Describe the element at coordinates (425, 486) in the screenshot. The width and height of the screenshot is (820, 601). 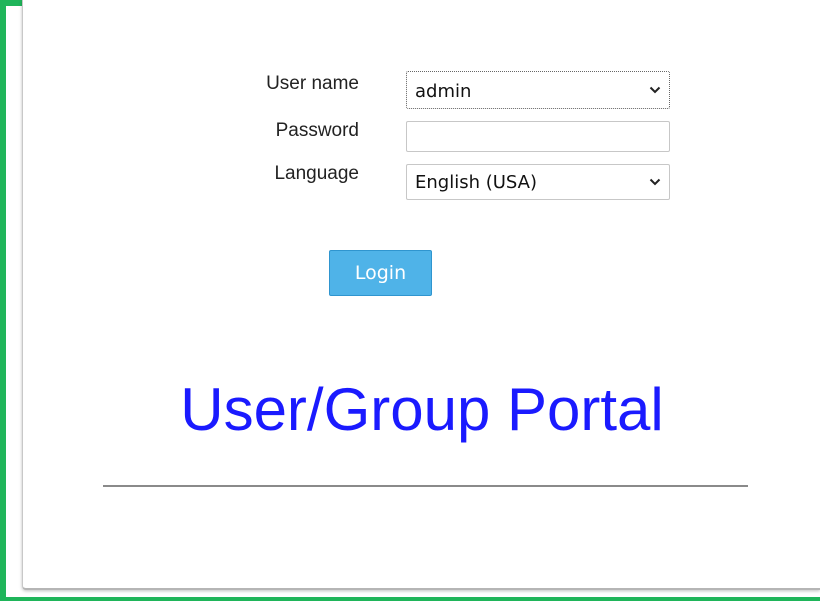
I see `divider` at that location.